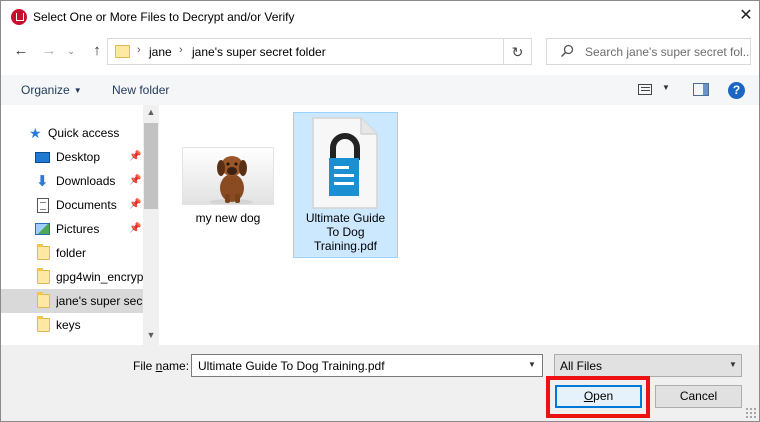 This screenshot has width=760, height=422. I want to click on close-icon: ✕, so click(746, 16).